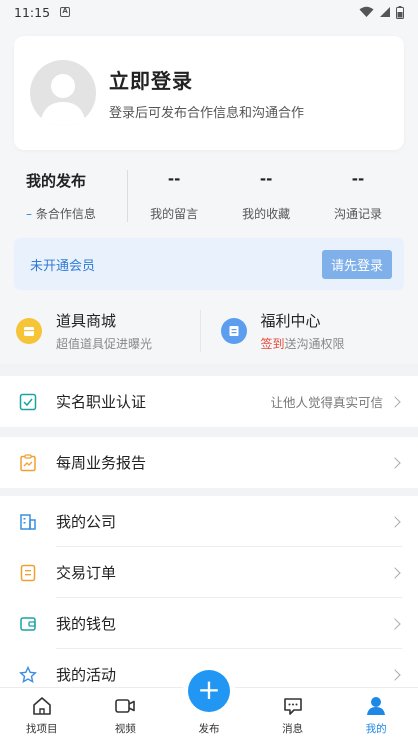  Describe the element at coordinates (356, 264) in the screenshot. I see `login-first-button: 请先登录` at that location.